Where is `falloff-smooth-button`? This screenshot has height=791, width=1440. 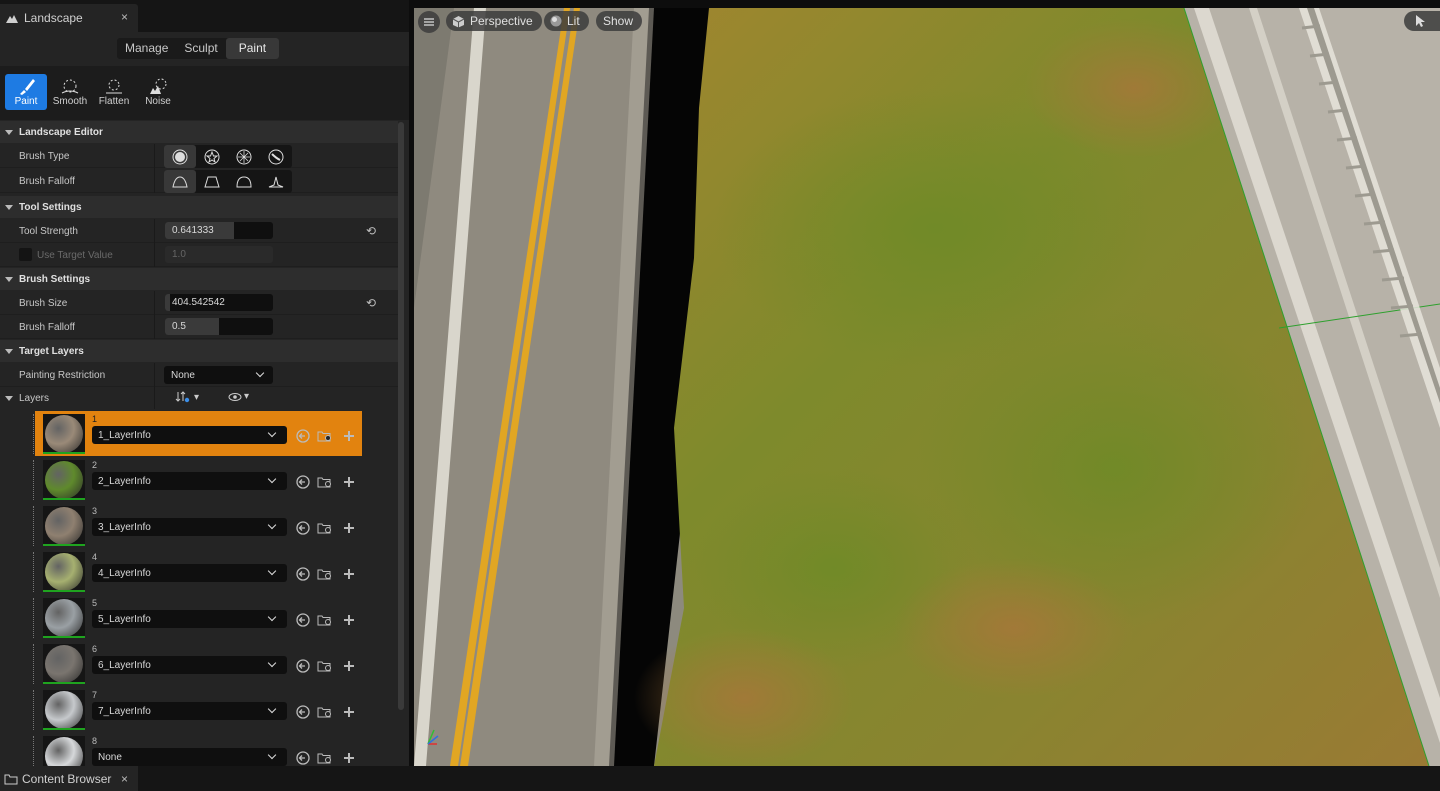
falloff-smooth-button is located at coordinates (180, 181).